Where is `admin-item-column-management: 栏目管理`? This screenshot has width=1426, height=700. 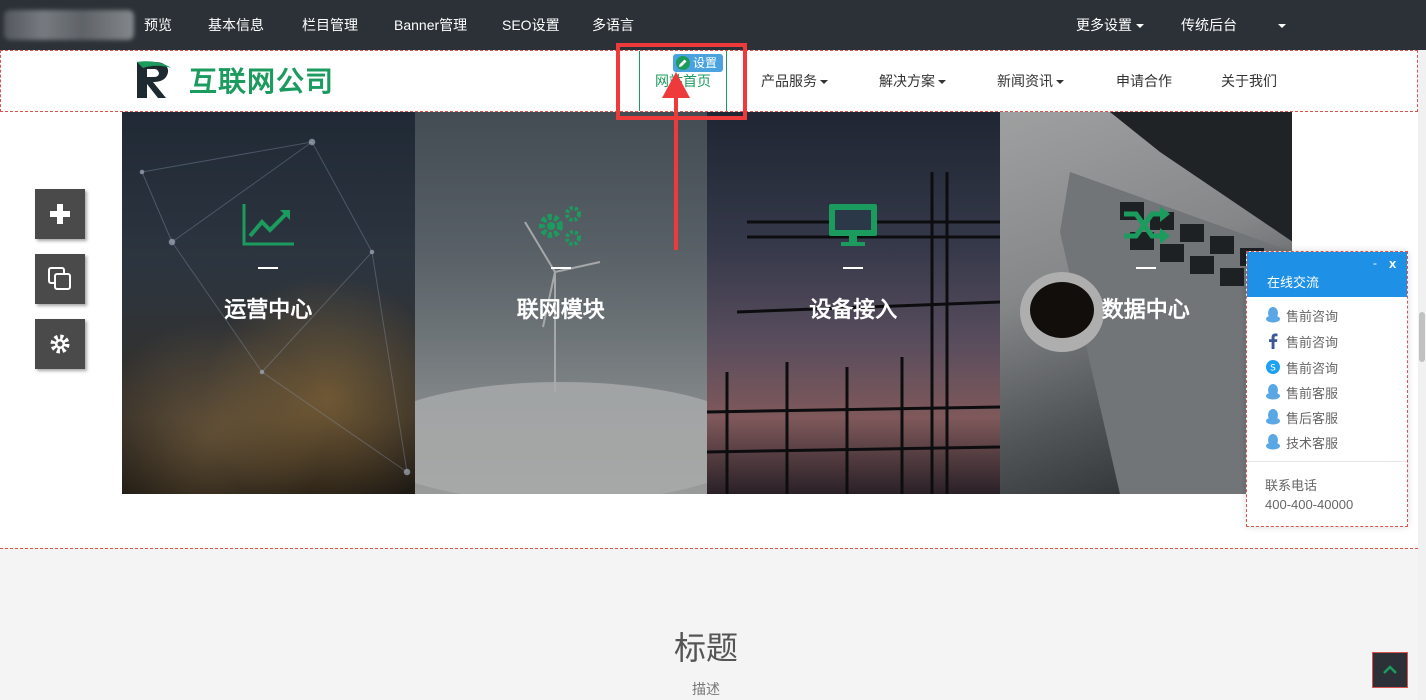
admin-item-column-management: 栏目管理 is located at coordinates (330, 25).